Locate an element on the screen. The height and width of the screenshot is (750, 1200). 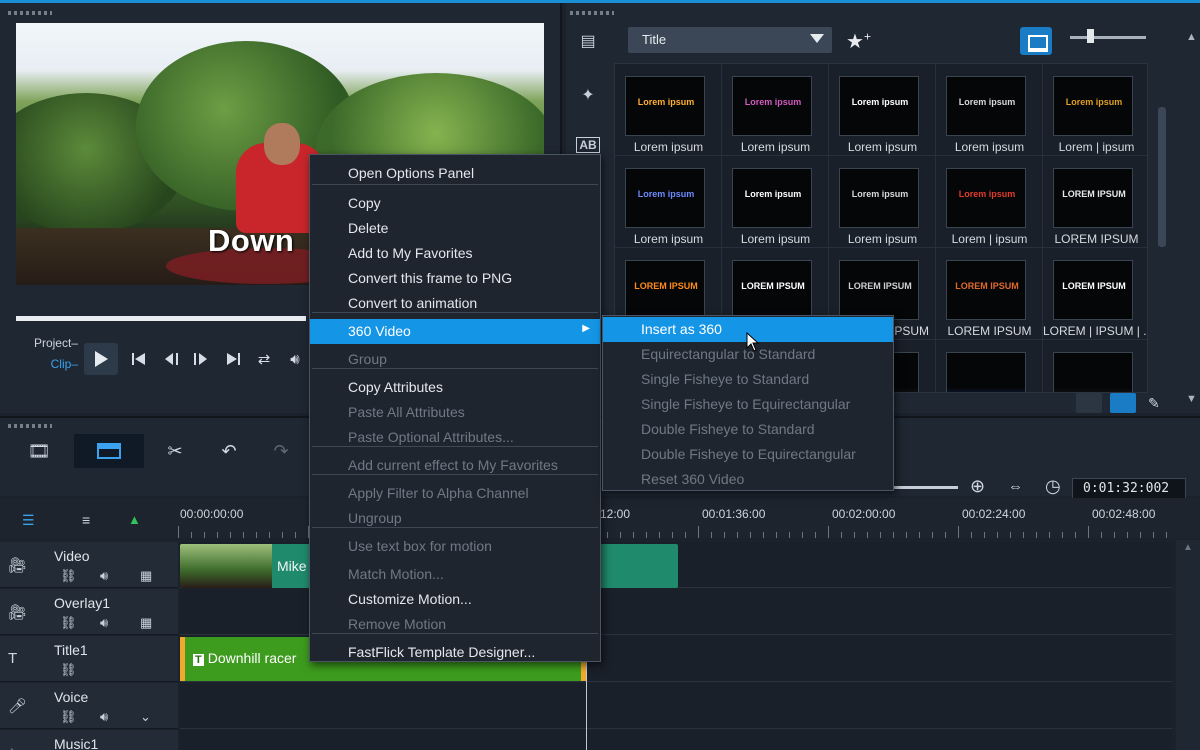
menu-item: Use text box for motion is located at coordinates (455, 546).